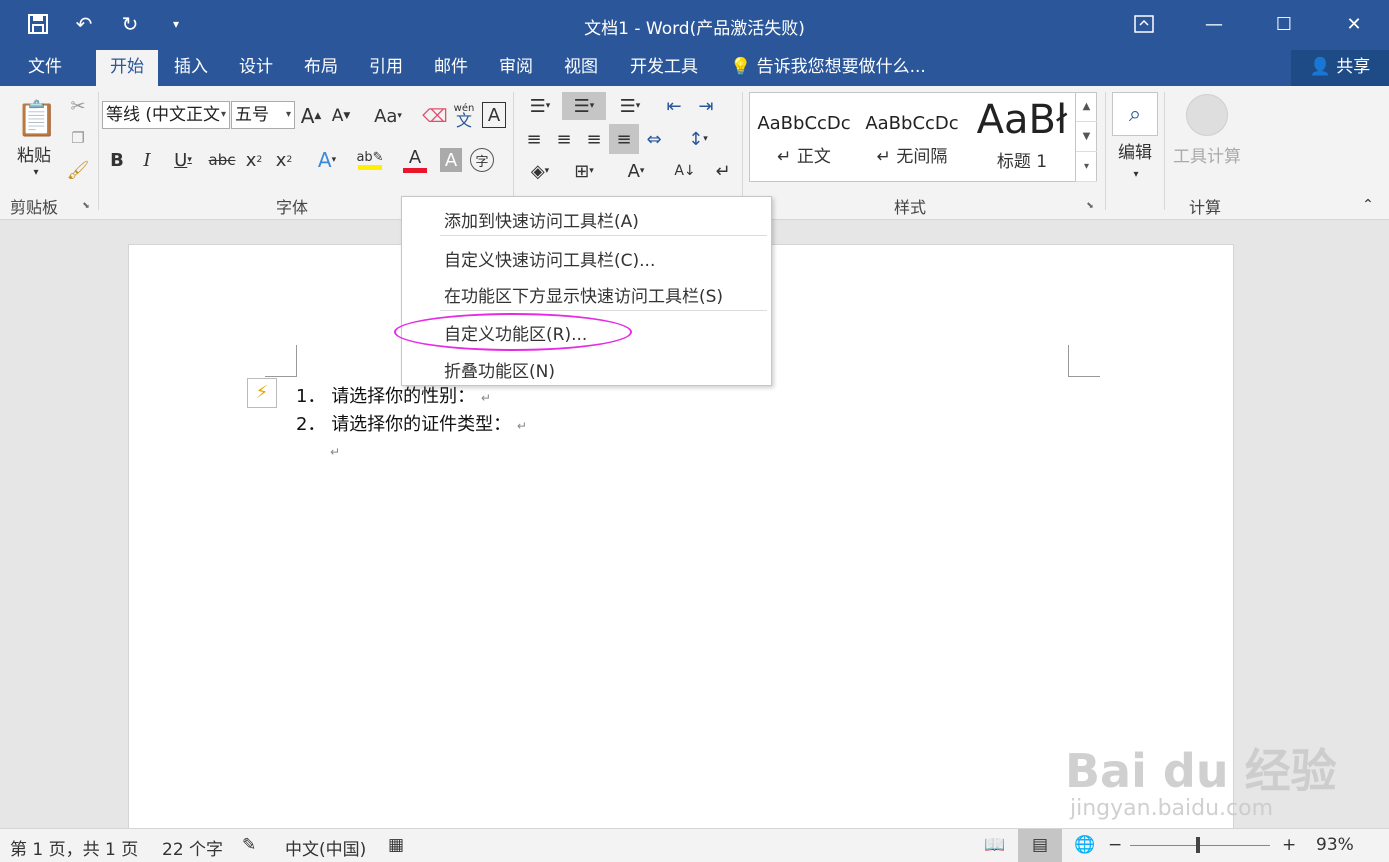 The width and height of the screenshot is (1389, 862). I want to click on tab-developer: 开发工具, so click(664, 68).